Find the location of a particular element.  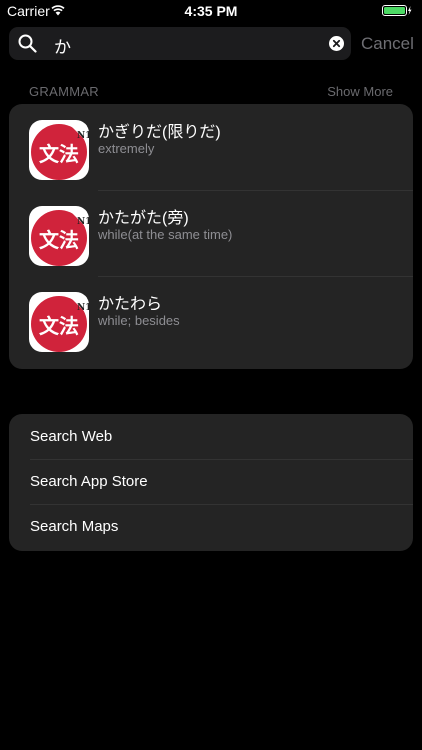

search-icon is located at coordinates (27, 43).